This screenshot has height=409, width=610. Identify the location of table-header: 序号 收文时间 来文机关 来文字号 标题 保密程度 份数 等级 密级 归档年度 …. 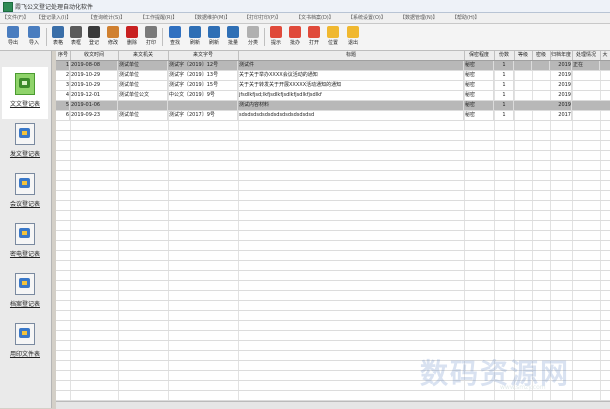
(333, 56).